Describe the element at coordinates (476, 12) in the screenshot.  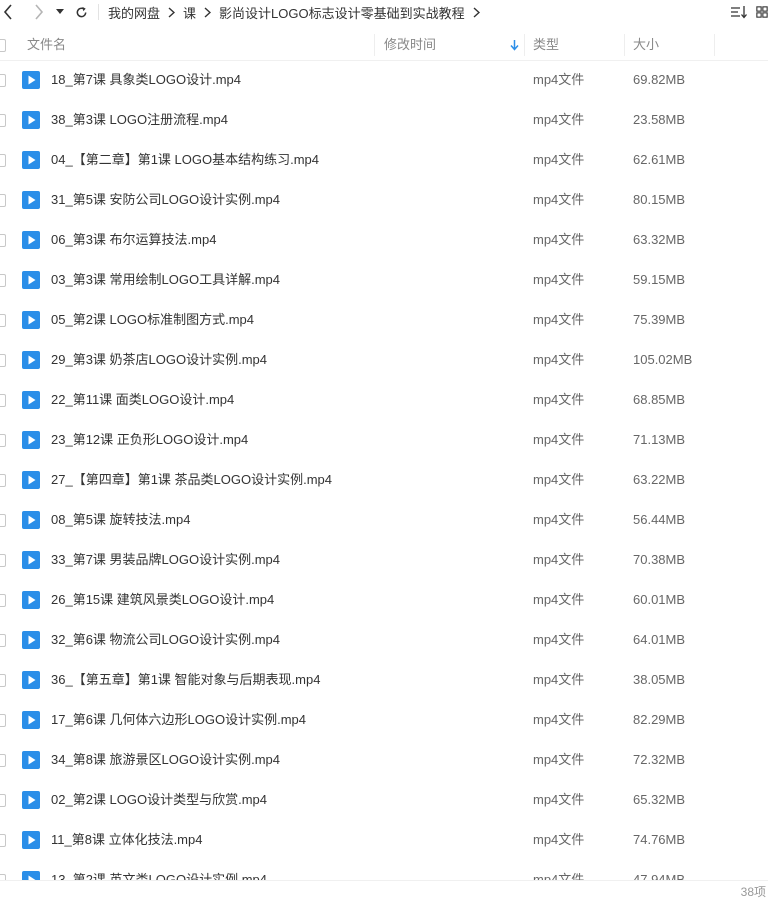
I see `breadcrumb-expand-icon` at that location.